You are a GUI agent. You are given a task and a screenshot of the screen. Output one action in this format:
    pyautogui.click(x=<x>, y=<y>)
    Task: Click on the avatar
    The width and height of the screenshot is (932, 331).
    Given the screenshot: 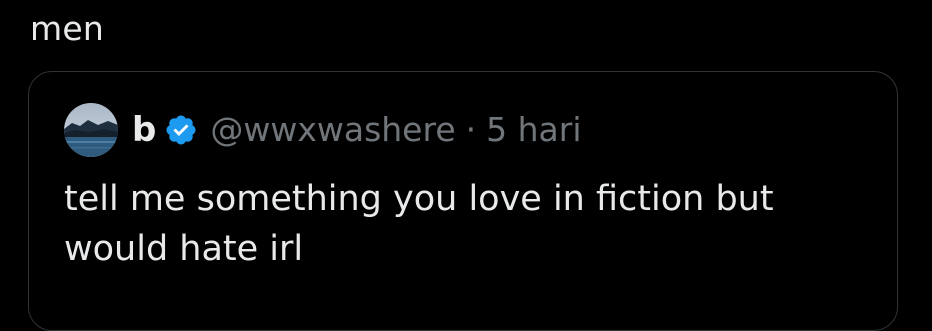 What is the action you would take?
    pyautogui.click(x=91, y=130)
    